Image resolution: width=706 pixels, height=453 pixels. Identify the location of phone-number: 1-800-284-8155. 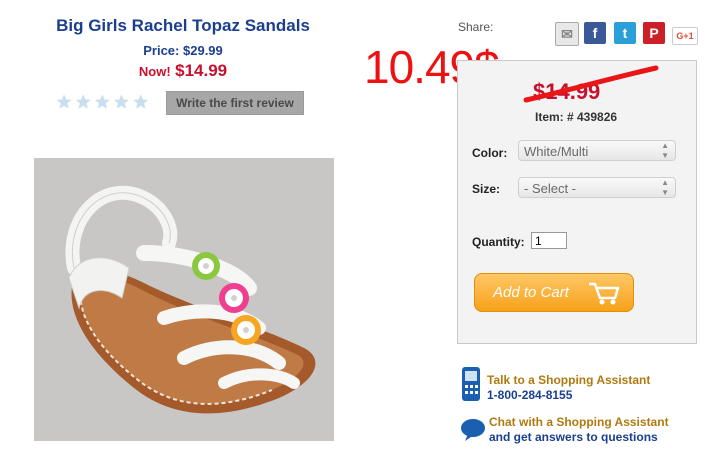
(530, 395).